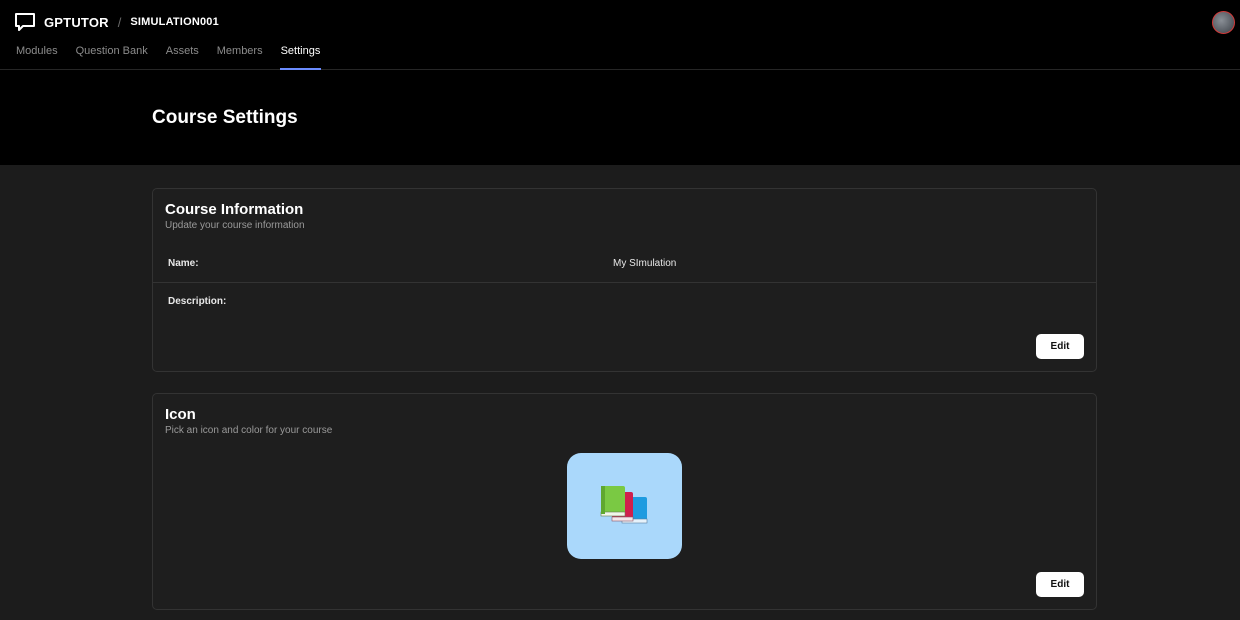 This screenshot has height=620, width=1240. Describe the element at coordinates (183, 263) in the screenshot. I see `name-label: Name:` at that location.